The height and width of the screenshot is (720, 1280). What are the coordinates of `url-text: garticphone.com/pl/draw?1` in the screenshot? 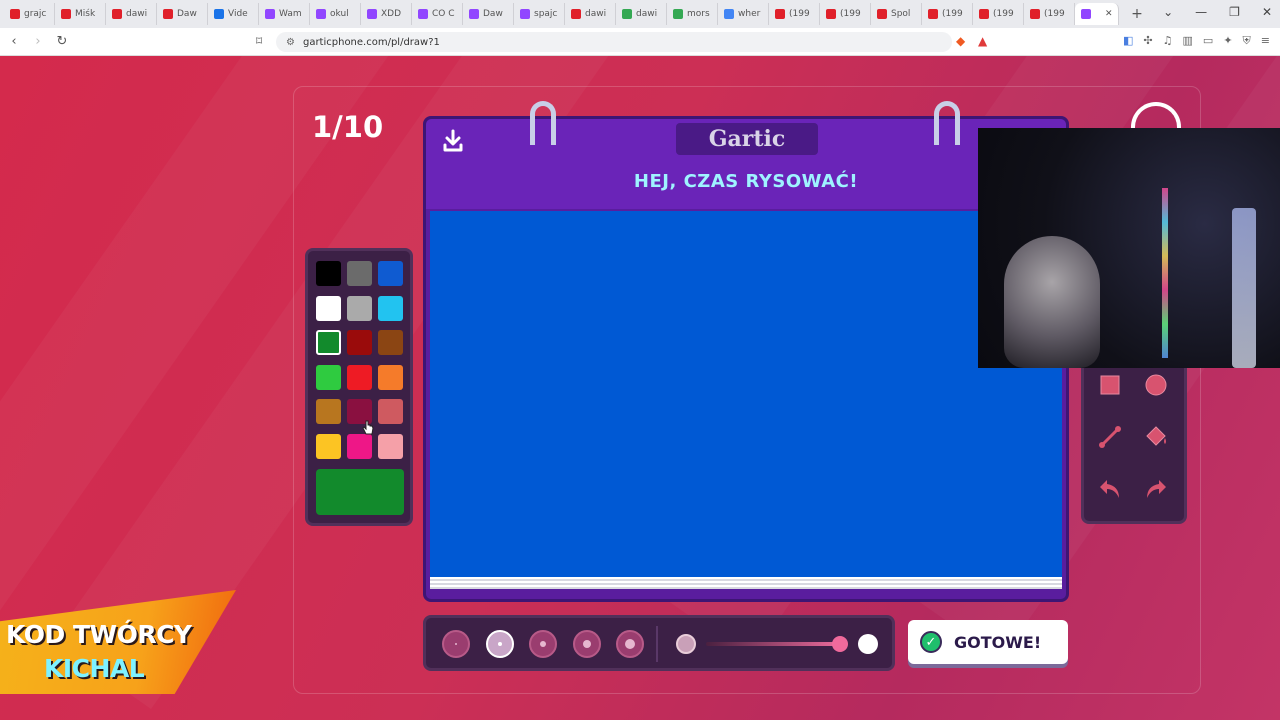 It's located at (371, 42).